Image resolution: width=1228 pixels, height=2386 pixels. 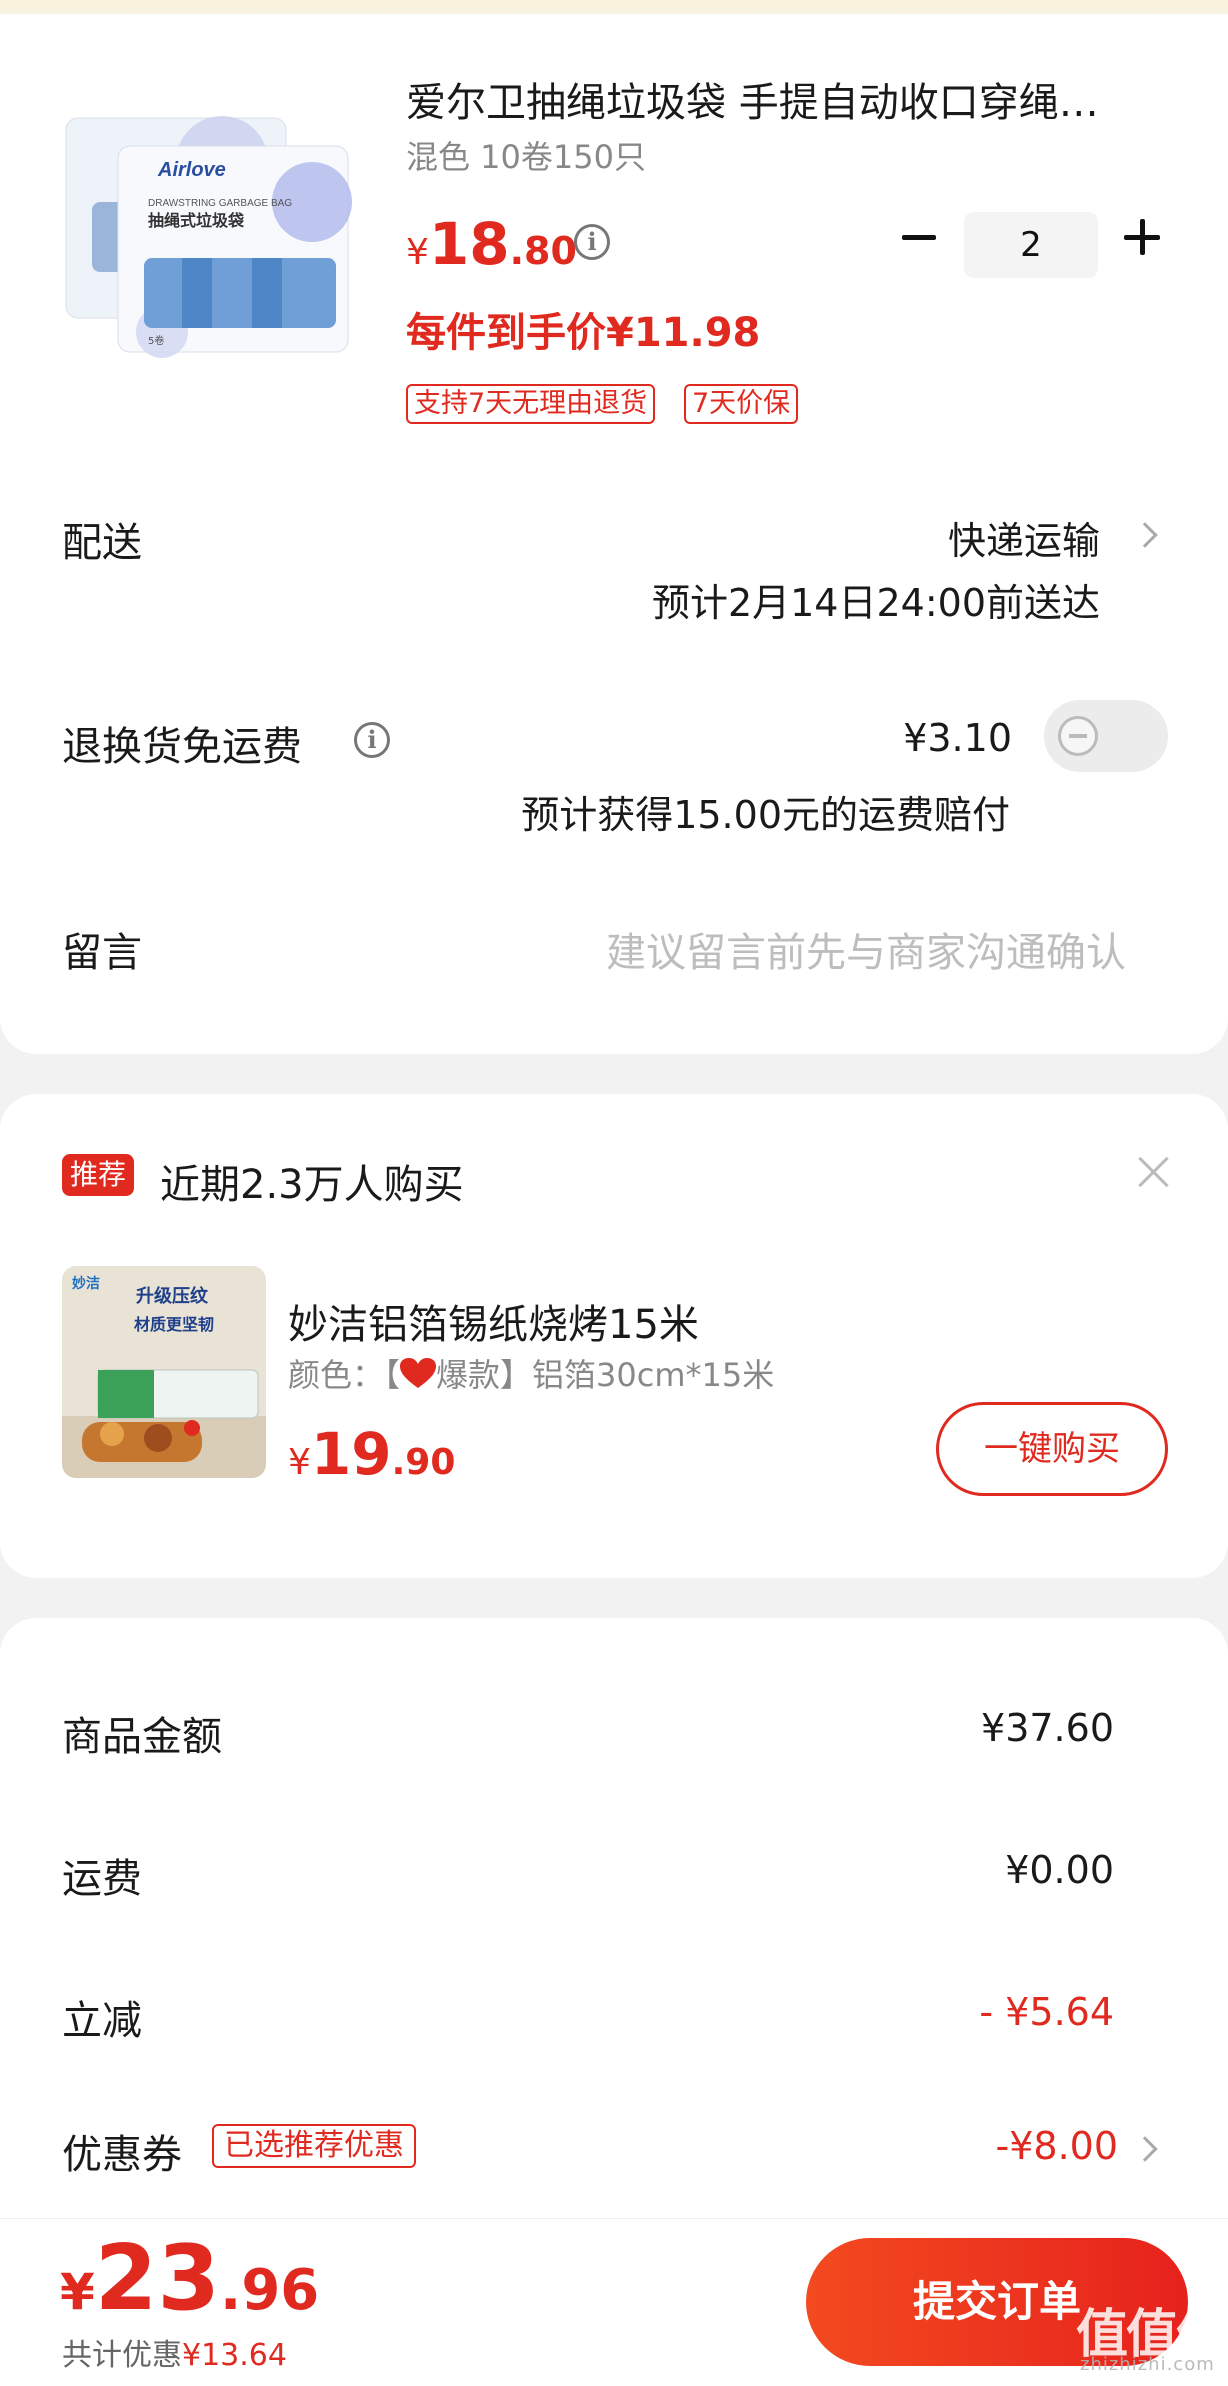 I want to click on one-click-buy-button: 一键购买, so click(x=1052, y=1449).